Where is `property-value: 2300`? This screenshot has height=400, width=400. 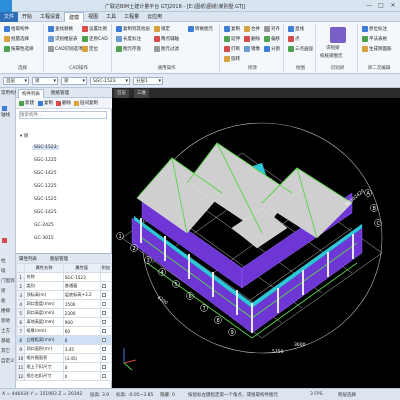 property-value: 2300 is located at coordinates (81, 313).